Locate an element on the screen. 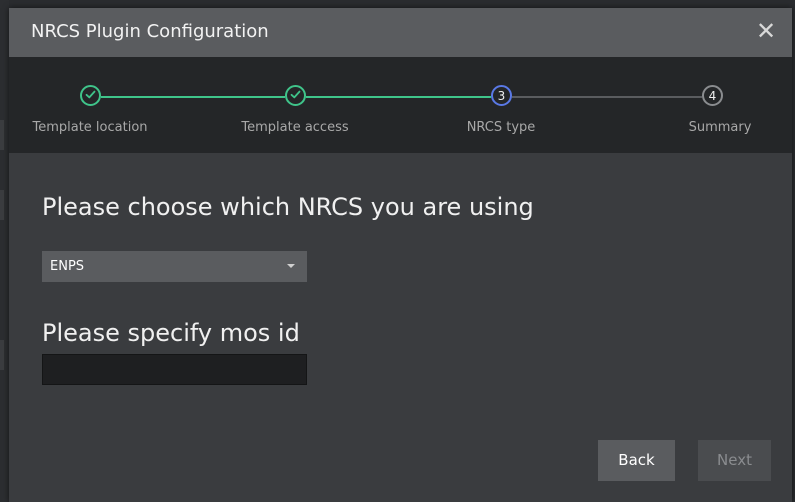 The height and width of the screenshot is (502, 795). dialog-titlebar: NRCS Plugin Configuration ✕ is located at coordinates (400, 32).